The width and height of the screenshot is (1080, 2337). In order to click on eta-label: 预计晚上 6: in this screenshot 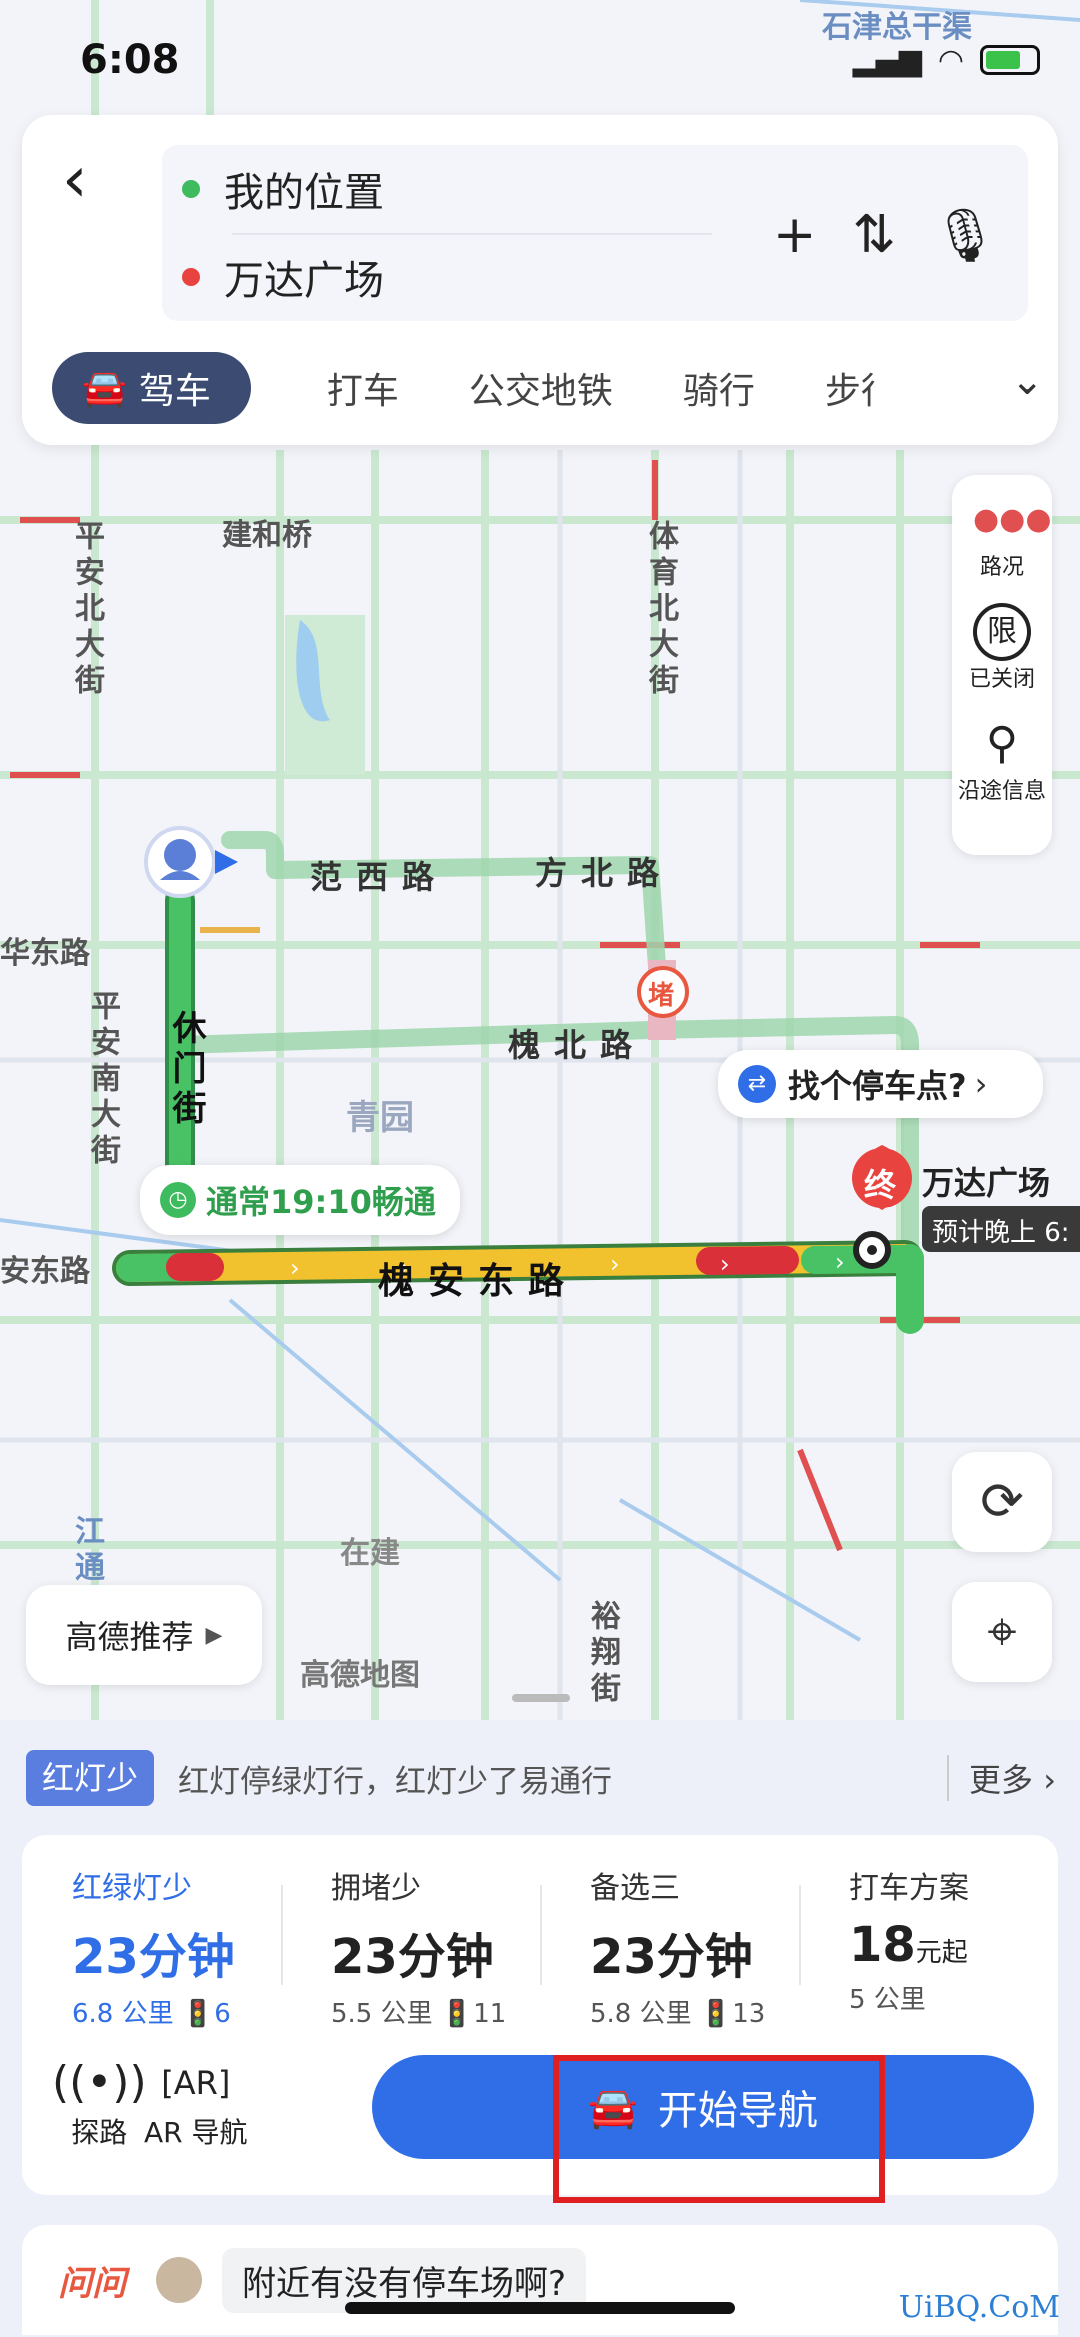, I will do `click(1001, 1229)`.